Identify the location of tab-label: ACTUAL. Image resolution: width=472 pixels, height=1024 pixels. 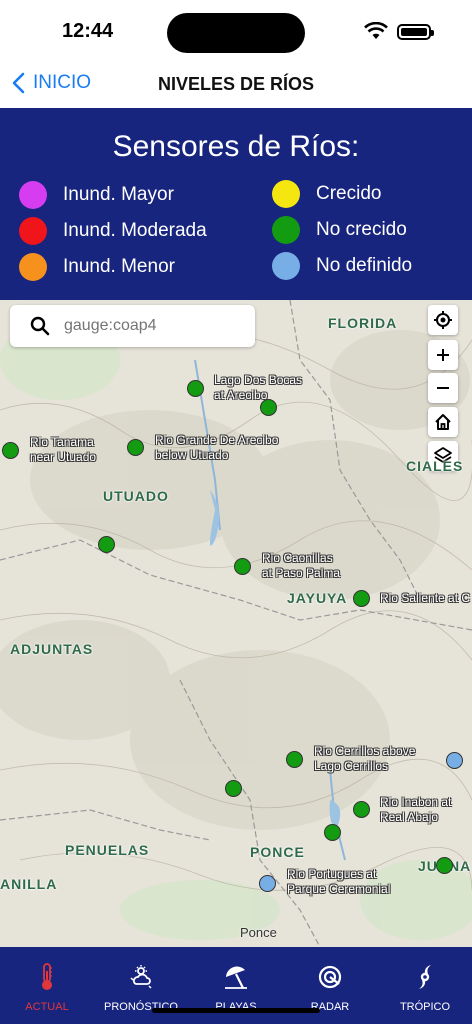
(47, 1007).